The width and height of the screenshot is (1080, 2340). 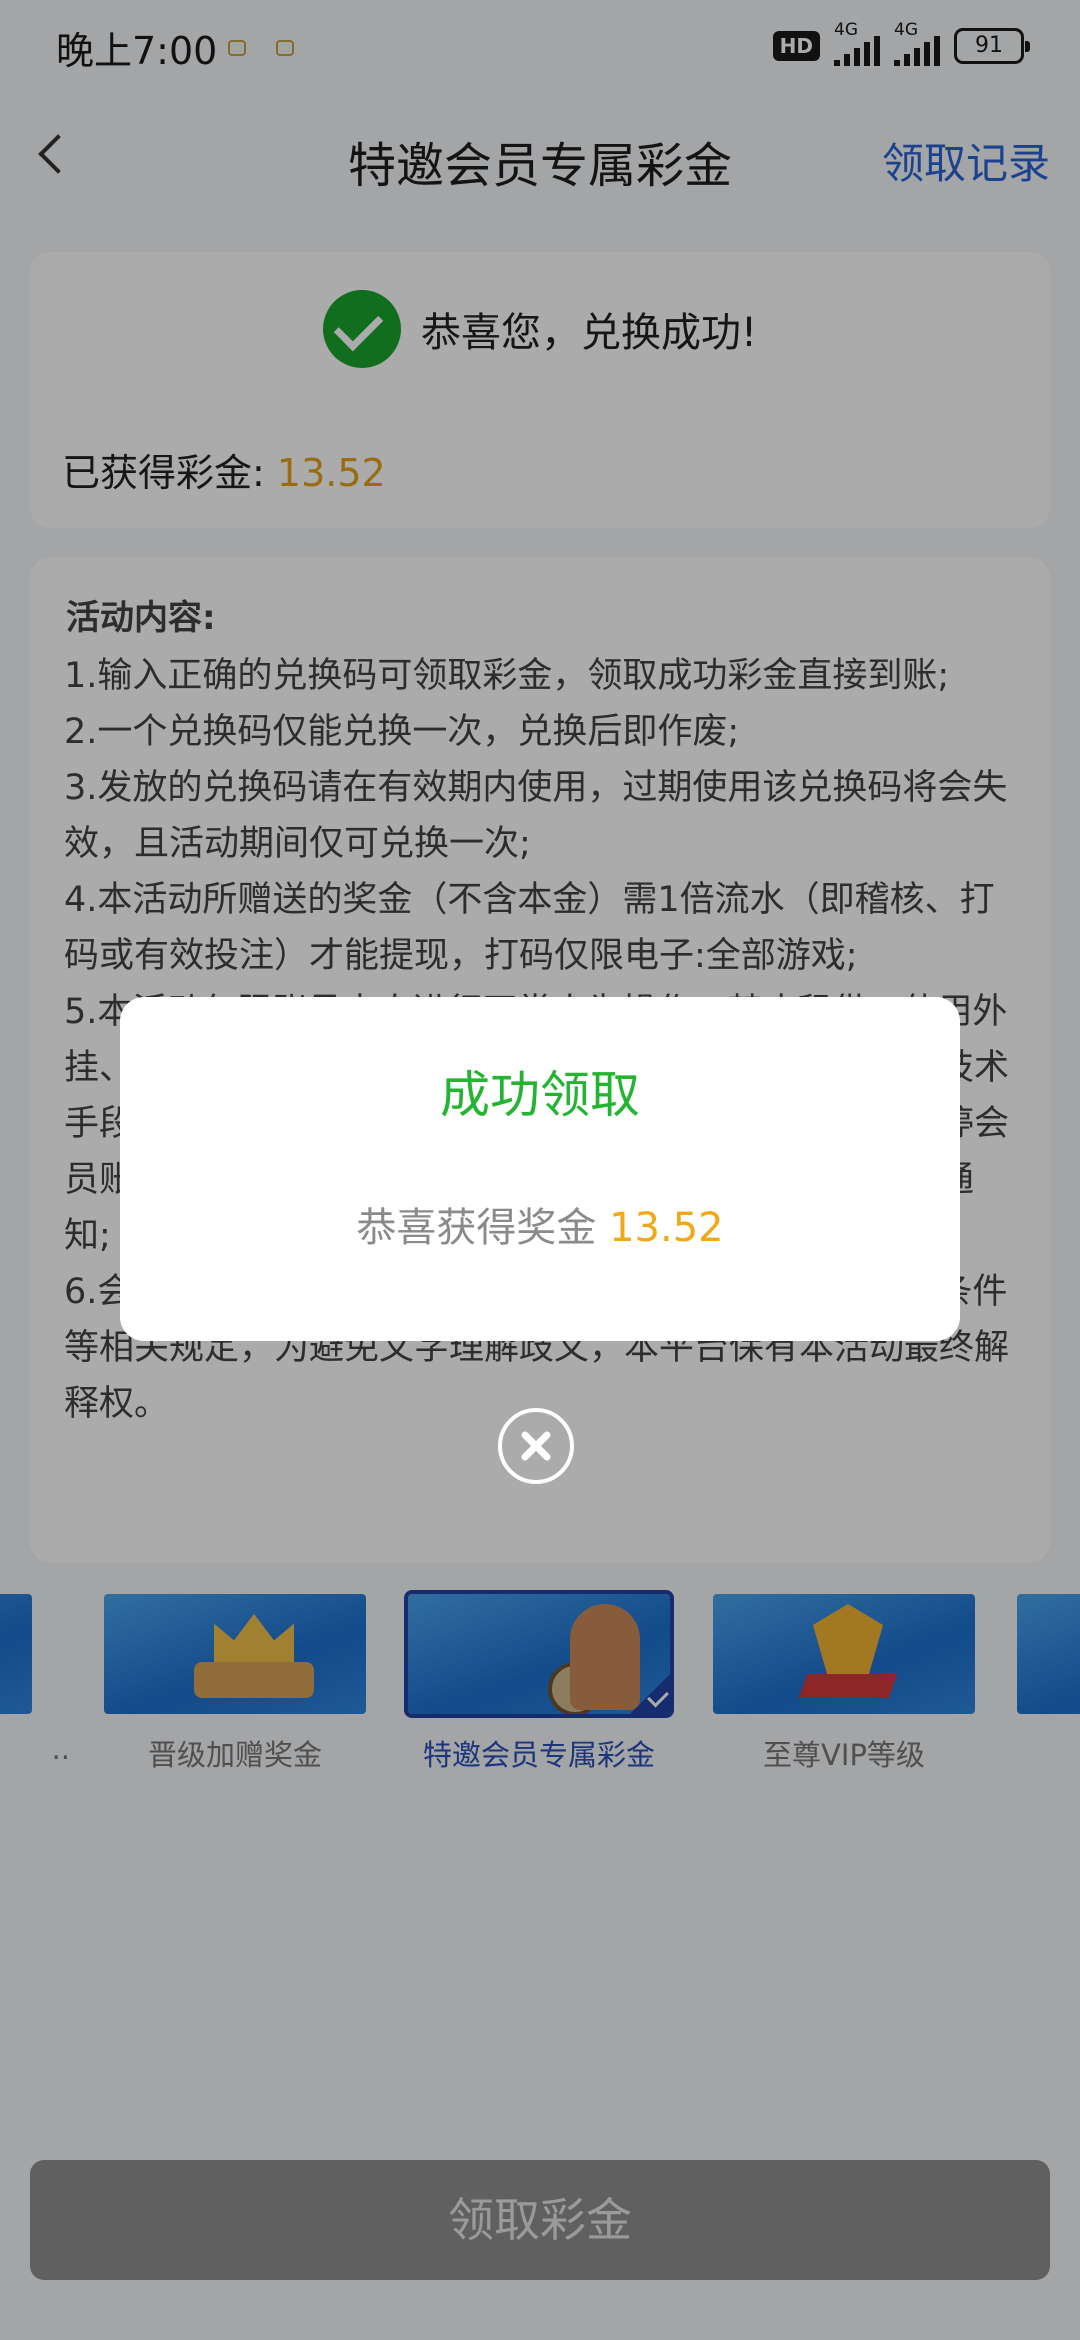 I want to click on dialog-title: 成功领取, so click(x=540, y=1095).